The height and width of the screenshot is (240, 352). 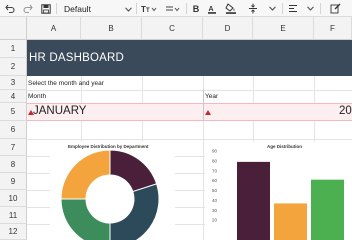 I want to click on page-title: HR DASHBOARD, so click(x=77, y=58).